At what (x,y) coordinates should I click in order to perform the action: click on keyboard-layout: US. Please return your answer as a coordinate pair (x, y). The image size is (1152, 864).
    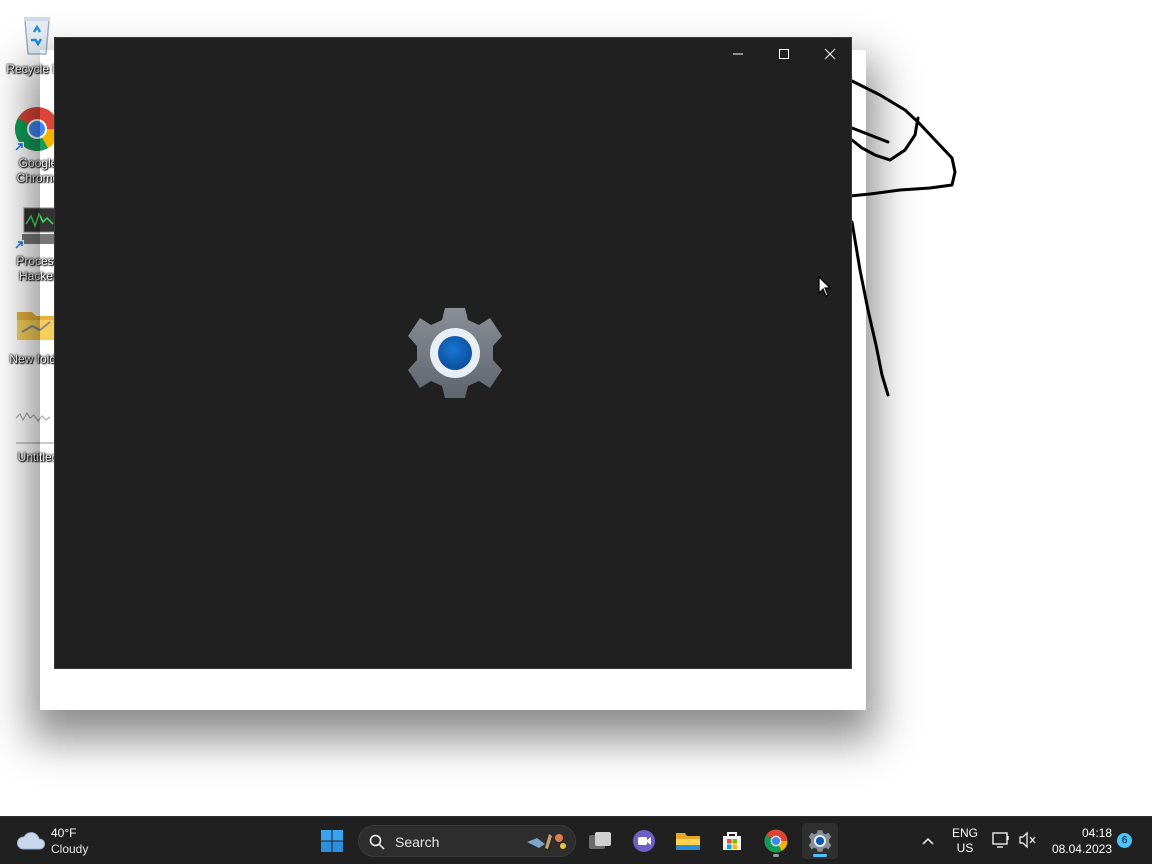
    Looking at the image, I should click on (965, 848).